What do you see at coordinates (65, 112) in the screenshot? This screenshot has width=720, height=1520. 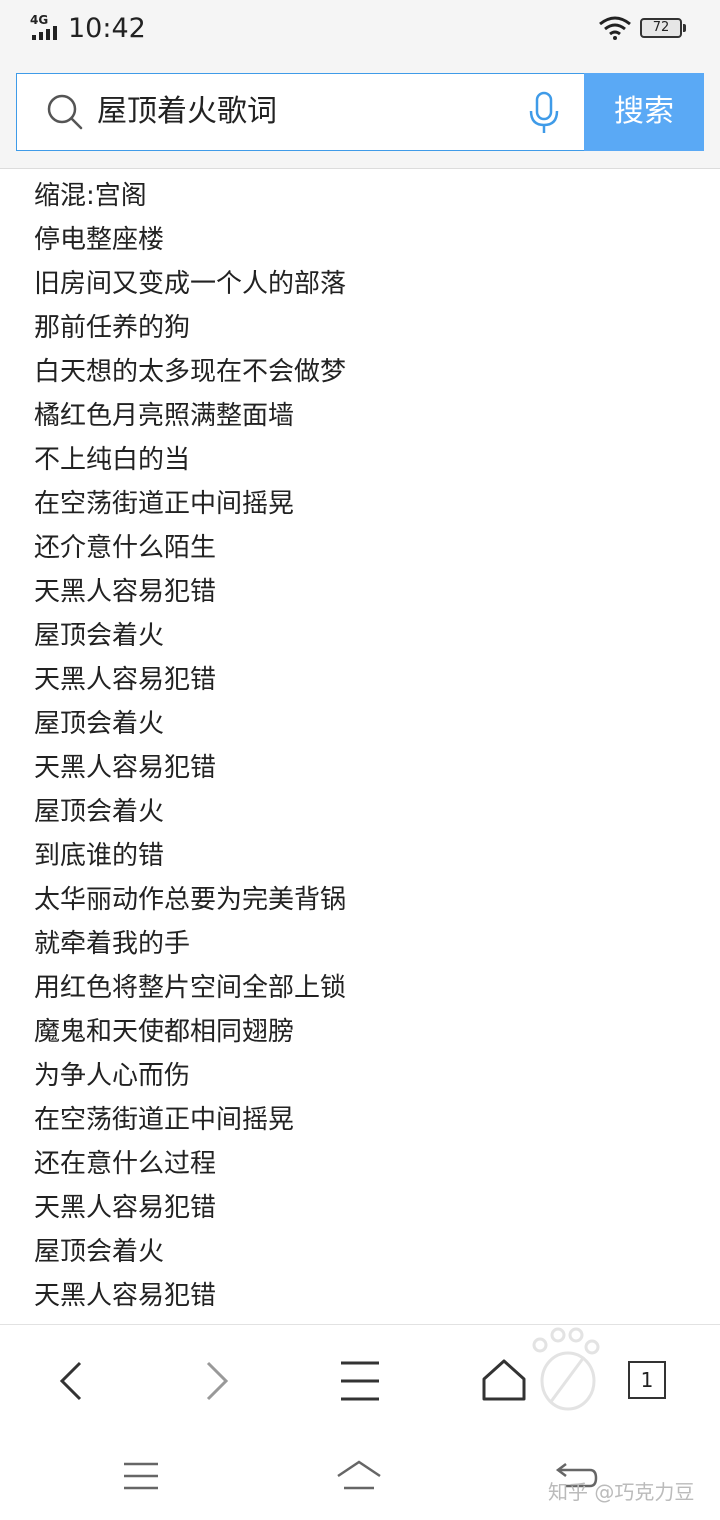 I see `search-icon` at bounding box center [65, 112].